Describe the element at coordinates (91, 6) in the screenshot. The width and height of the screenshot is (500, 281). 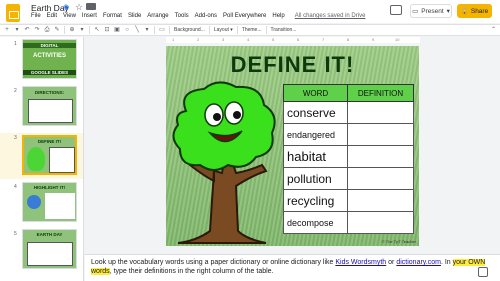
I see `folder-icon` at that location.